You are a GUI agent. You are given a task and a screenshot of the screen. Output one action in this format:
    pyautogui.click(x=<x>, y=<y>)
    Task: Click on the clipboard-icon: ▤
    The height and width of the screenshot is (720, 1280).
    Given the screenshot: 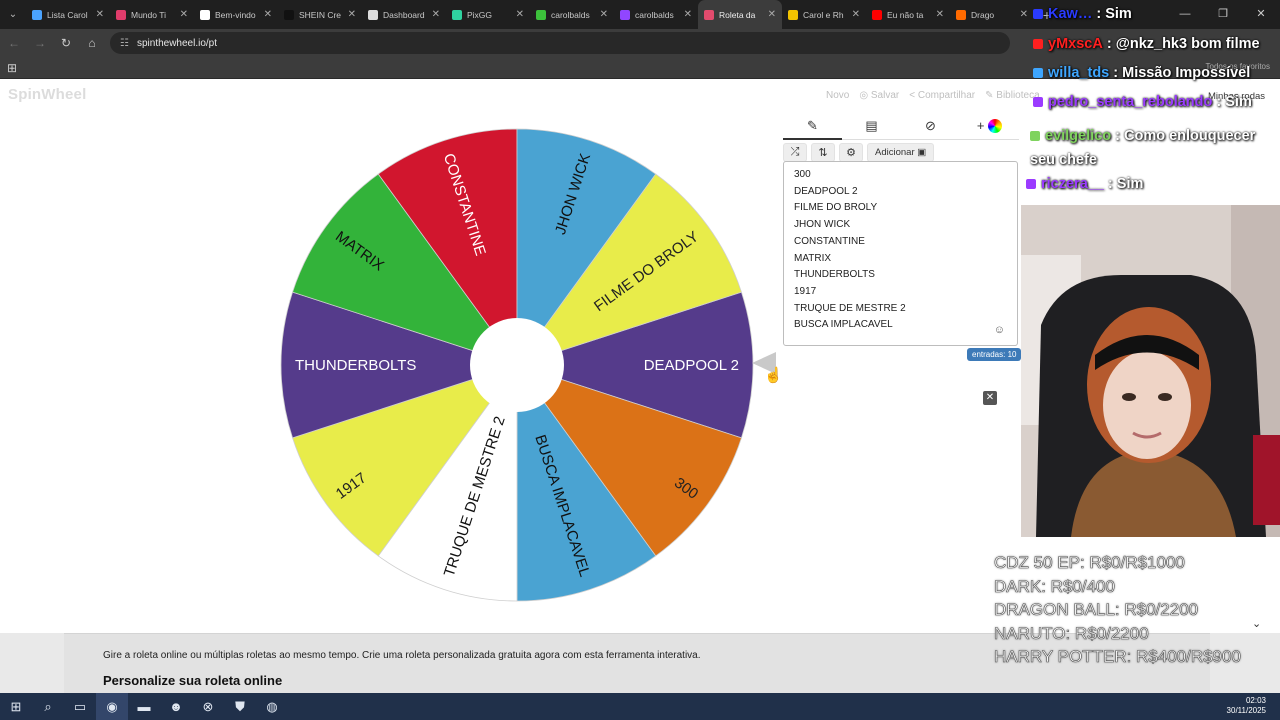 What is the action you would take?
    pyautogui.click(x=871, y=125)
    